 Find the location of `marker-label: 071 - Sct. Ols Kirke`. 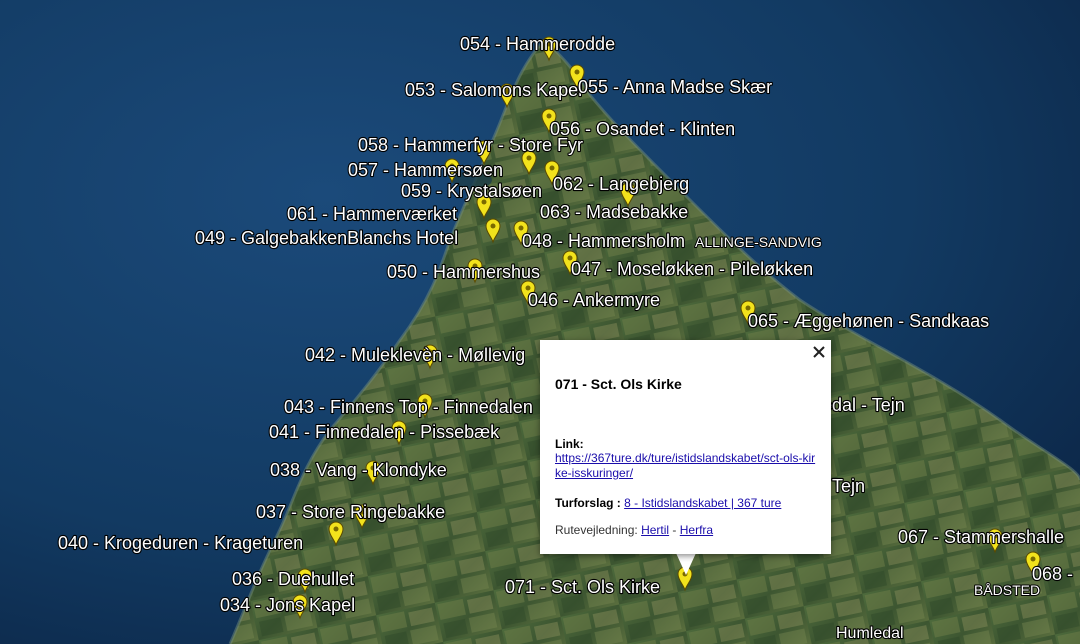

marker-label: 071 - Sct. Ols Kirke is located at coordinates (582, 587).